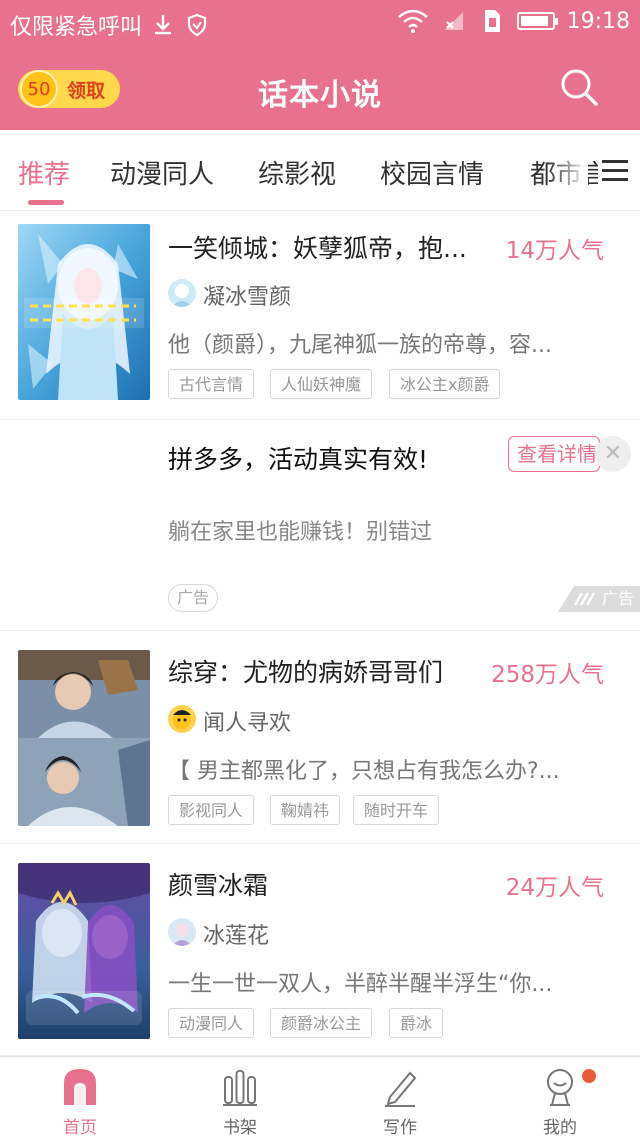 The width and height of the screenshot is (640, 1139). What do you see at coordinates (323, 884) in the screenshot?
I see `book-title: 颜雪冰霜` at bounding box center [323, 884].